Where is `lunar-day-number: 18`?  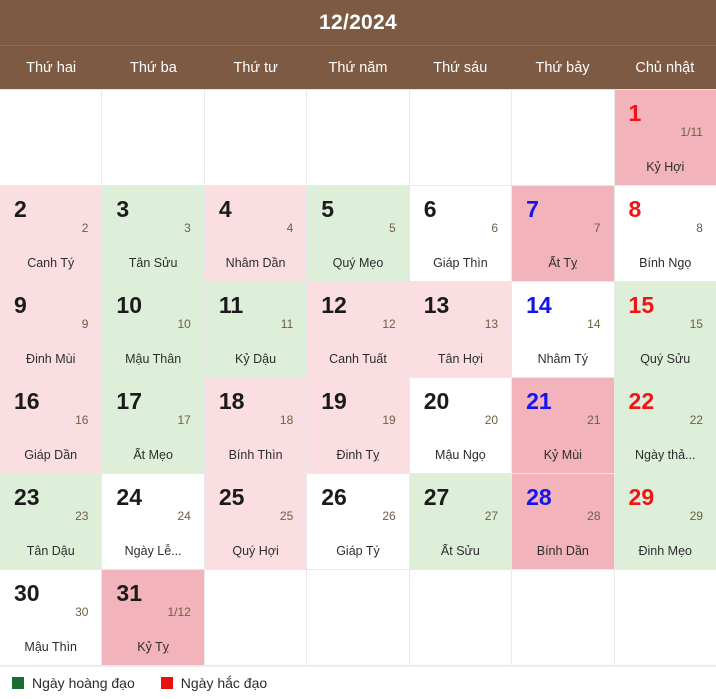 lunar-day-number: 18 is located at coordinates (286, 420).